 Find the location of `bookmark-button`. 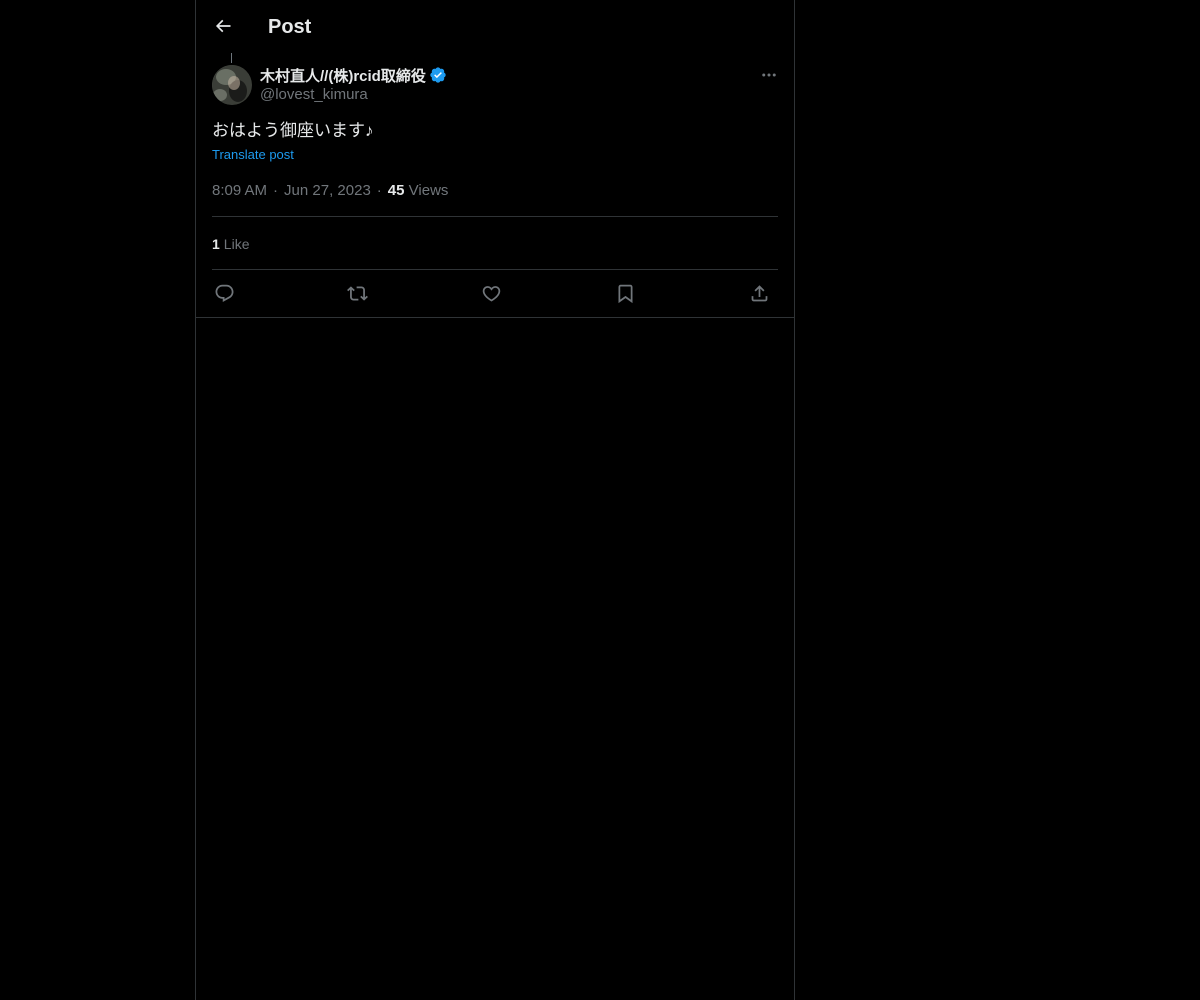

bookmark-button is located at coordinates (625, 293).